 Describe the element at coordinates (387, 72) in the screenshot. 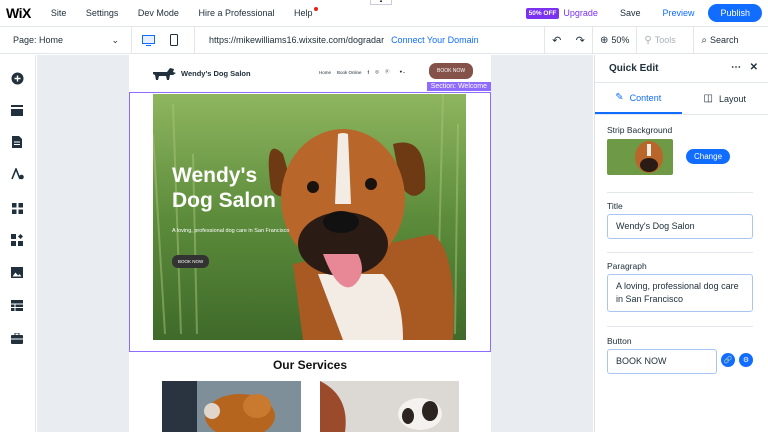

I see `pinterest-icon: ⓟ` at that location.